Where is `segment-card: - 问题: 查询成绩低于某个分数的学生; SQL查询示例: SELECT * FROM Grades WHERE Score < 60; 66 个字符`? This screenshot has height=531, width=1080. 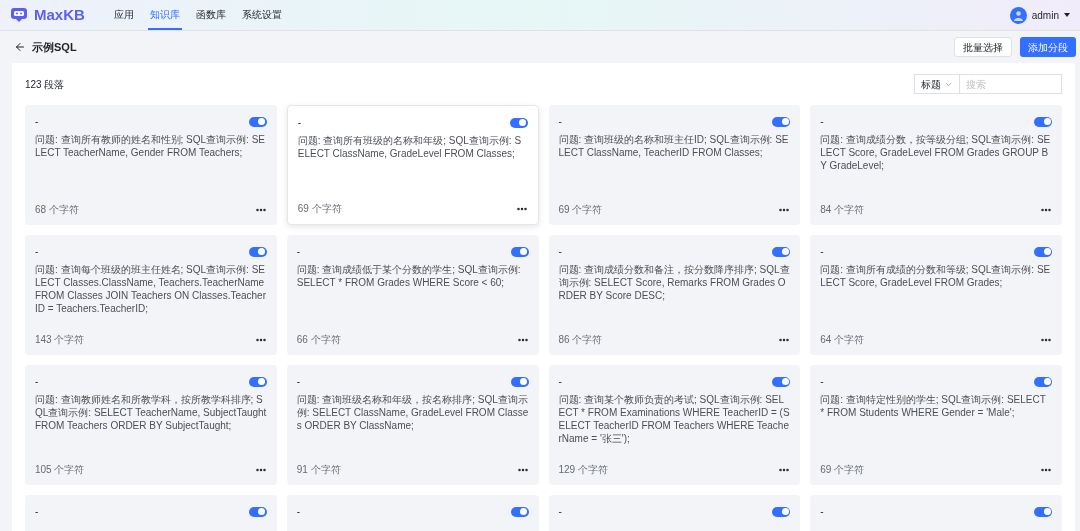 segment-card: - 问题: 查询成绩低于某个分数的学生; SQL查询示例: SELECT * FROM Grades WHERE Score < 60; 66 个字符 is located at coordinates (412, 295).